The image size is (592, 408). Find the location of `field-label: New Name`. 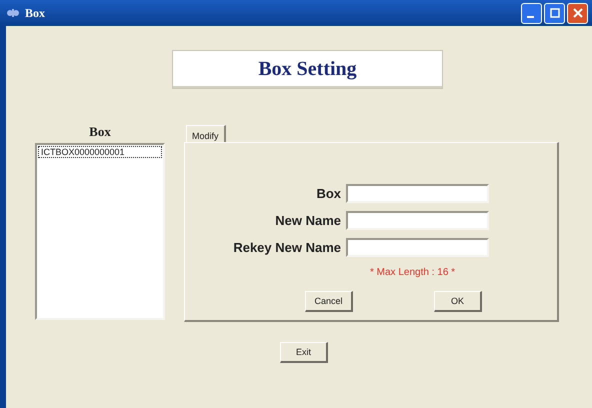

field-label: New Name is located at coordinates (308, 220).